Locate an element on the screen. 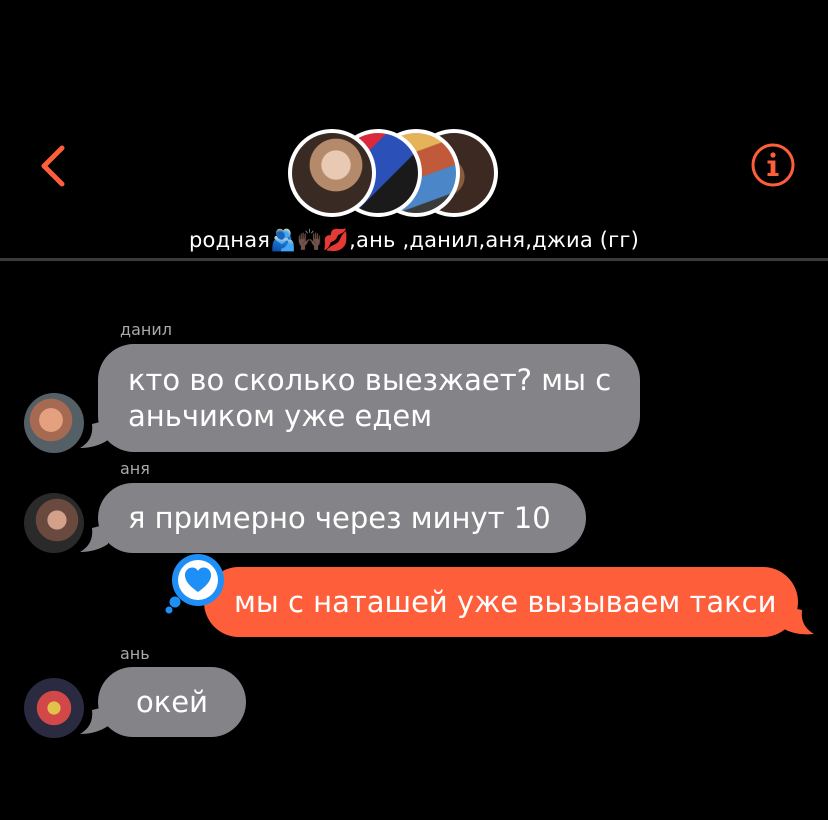 This screenshot has width=828, height=820. message-text: окей is located at coordinates (172, 702).